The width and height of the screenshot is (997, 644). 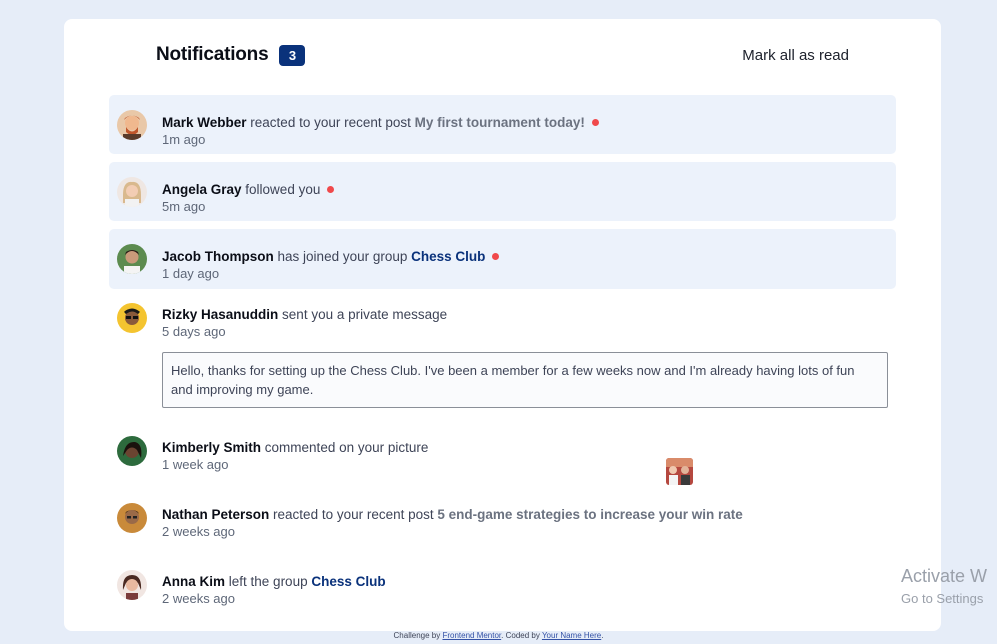 What do you see at coordinates (184, 206) in the screenshot?
I see `notification-time: 5m ago` at bounding box center [184, 206].